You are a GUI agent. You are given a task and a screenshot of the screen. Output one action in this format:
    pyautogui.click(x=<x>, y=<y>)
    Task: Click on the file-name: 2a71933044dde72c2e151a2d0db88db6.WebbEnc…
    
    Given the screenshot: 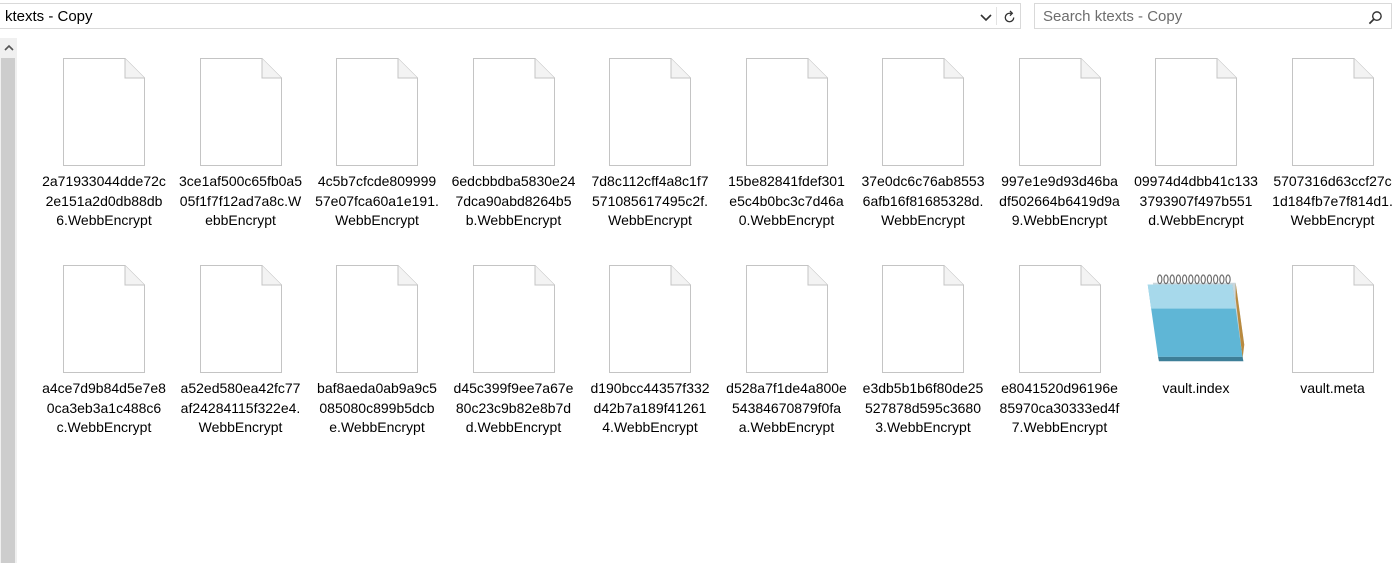 What is the action you would take?
    pyautogui.click(x=104, y=200)
    